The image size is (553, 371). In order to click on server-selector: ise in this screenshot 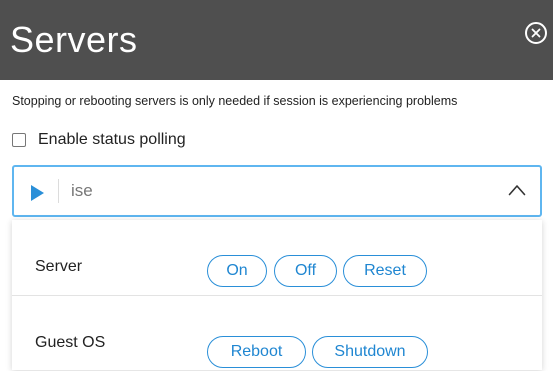, I will do `click(277, 191)`.